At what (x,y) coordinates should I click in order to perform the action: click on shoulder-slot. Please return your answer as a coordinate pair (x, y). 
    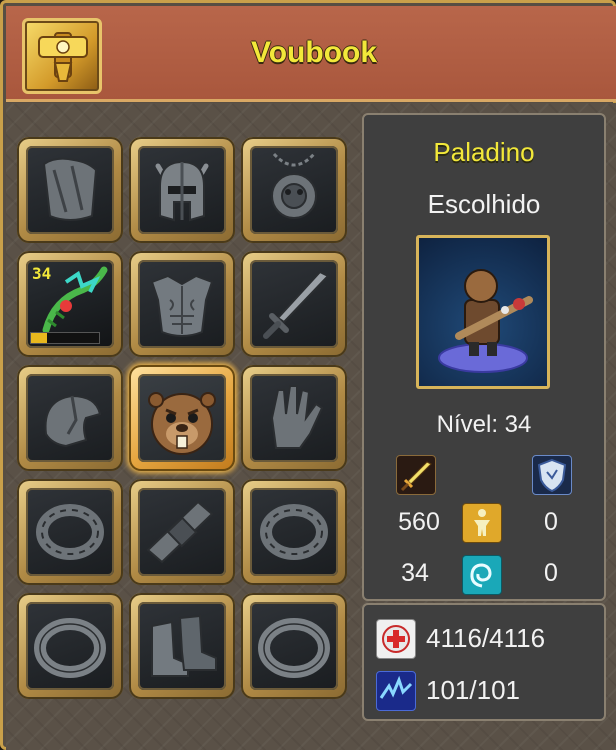
    Looking at the image, I should click on (70, 418).